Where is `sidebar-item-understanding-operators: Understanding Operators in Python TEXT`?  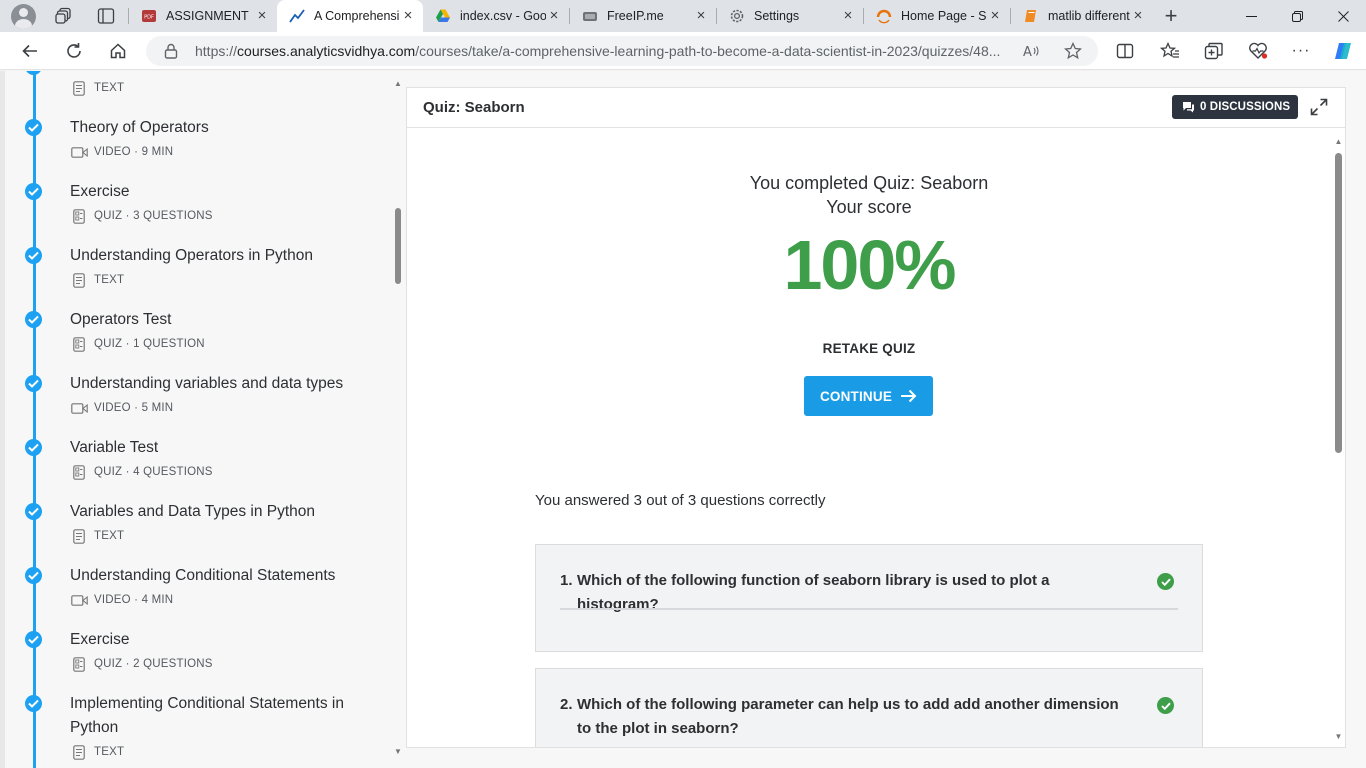
sidebar-item-understanding-operators: Understanding Operators in Python TEXT is located at coordinates (195, 275).